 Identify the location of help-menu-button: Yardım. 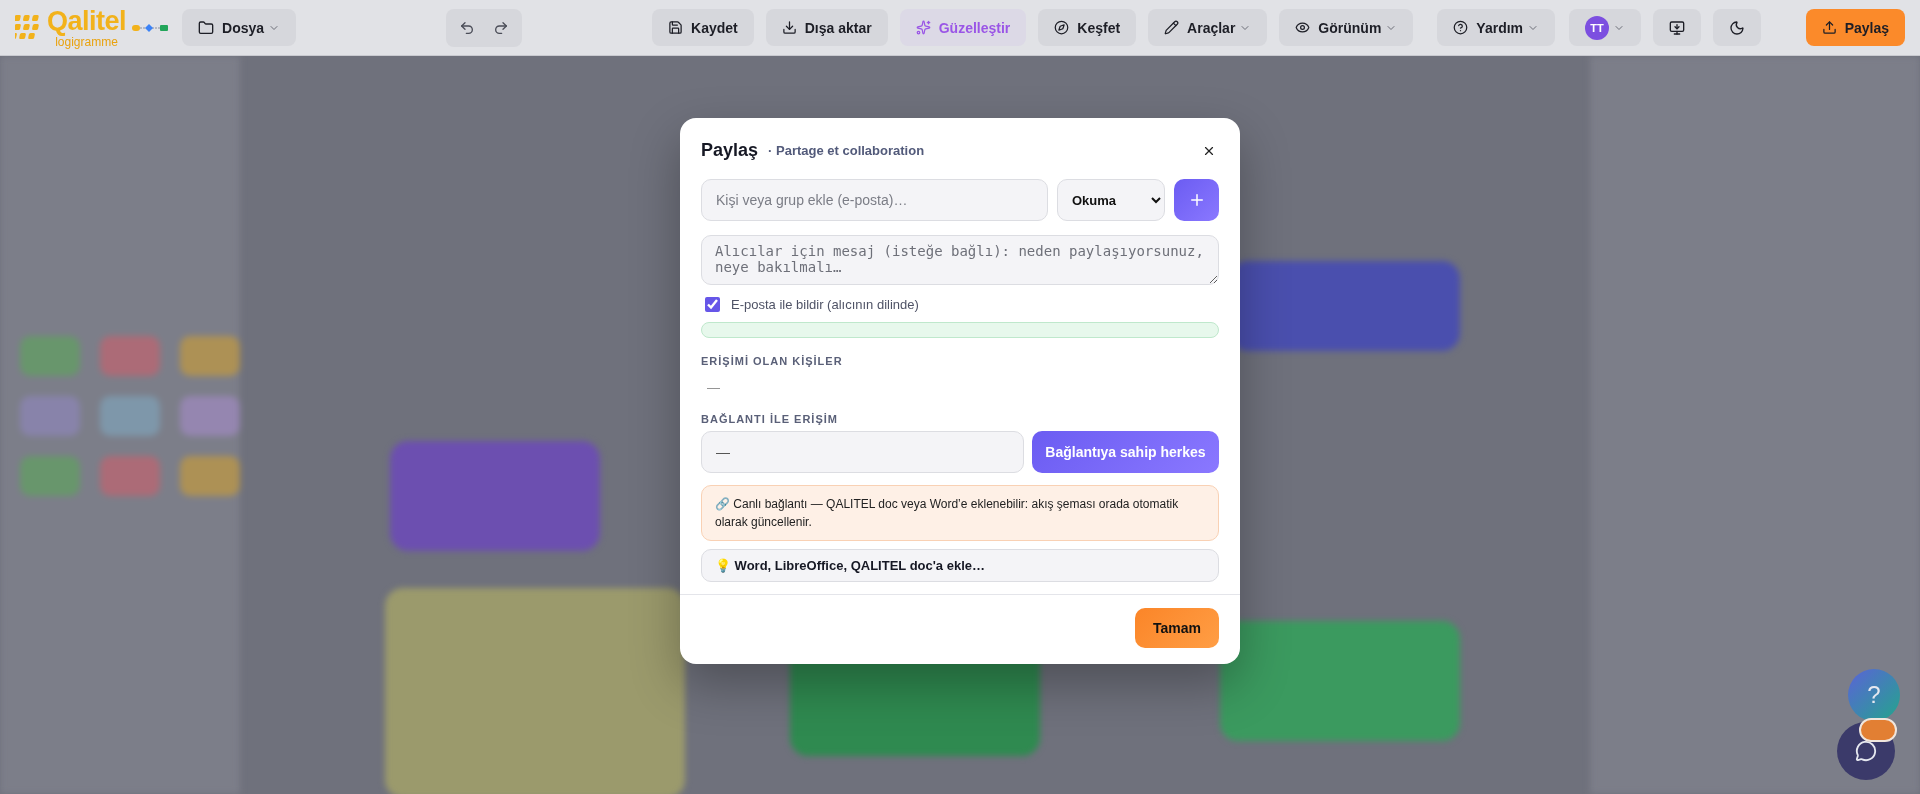
(1496, 27).